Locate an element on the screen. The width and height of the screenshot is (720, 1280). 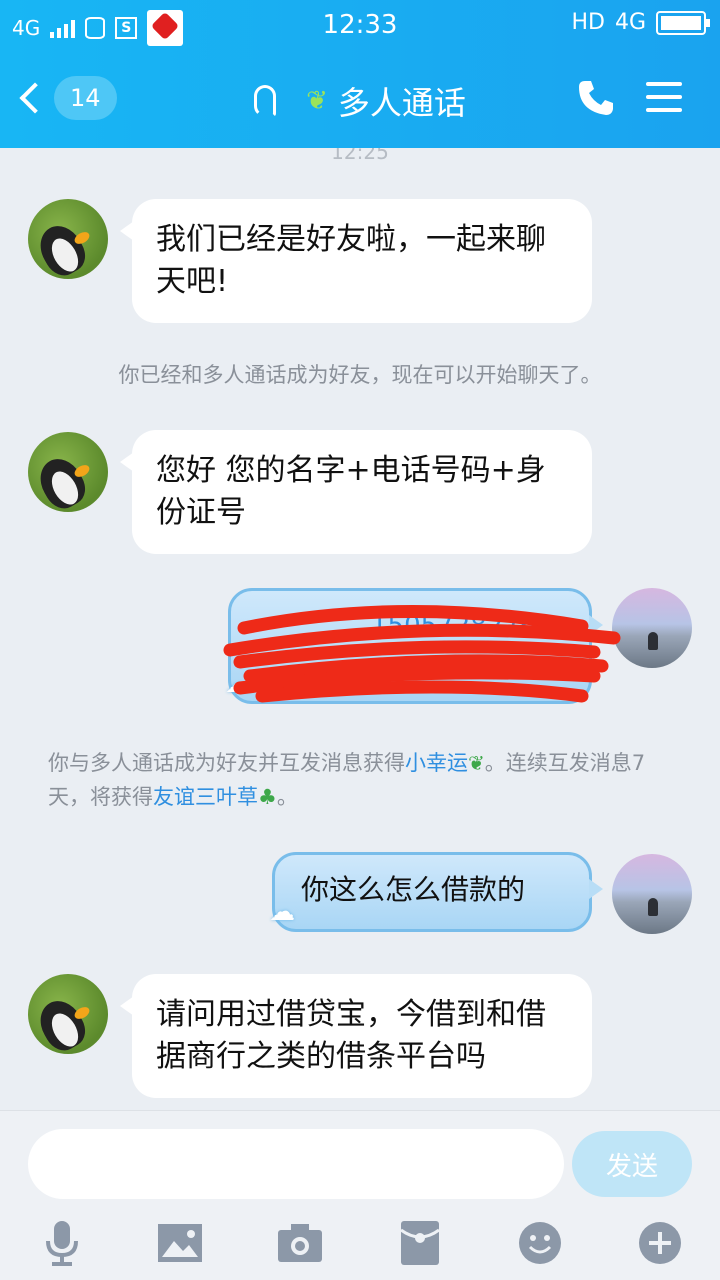
status-bar: 4G S 12:33 HD 4G is located at coordinates (360, 25).